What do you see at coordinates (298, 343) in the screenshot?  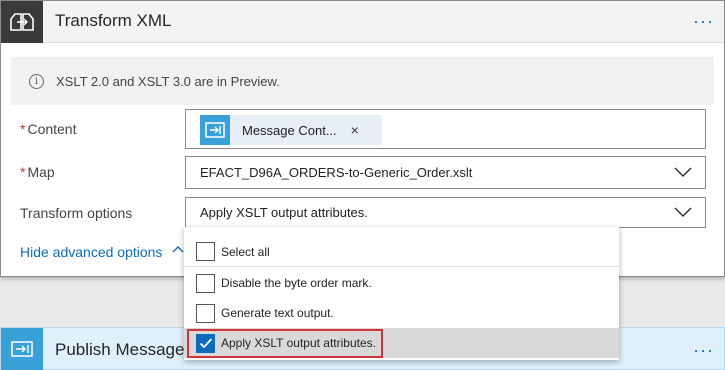 I see `option-label: Apply XSLT output attributes.` at bounding box center [298, 343].